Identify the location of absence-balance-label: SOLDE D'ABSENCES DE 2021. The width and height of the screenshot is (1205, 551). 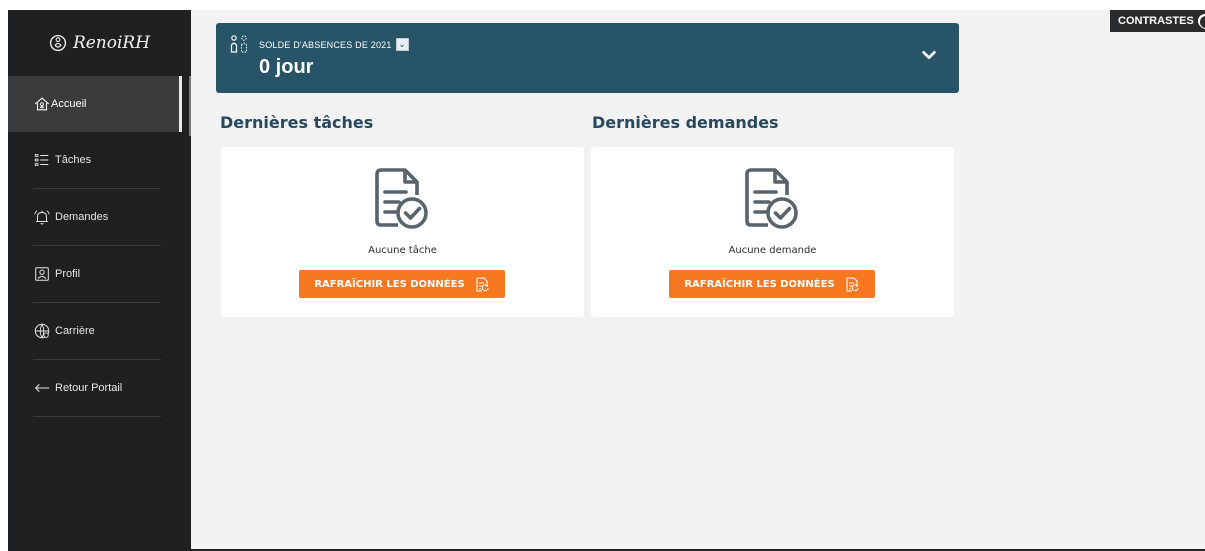
(325, 44).